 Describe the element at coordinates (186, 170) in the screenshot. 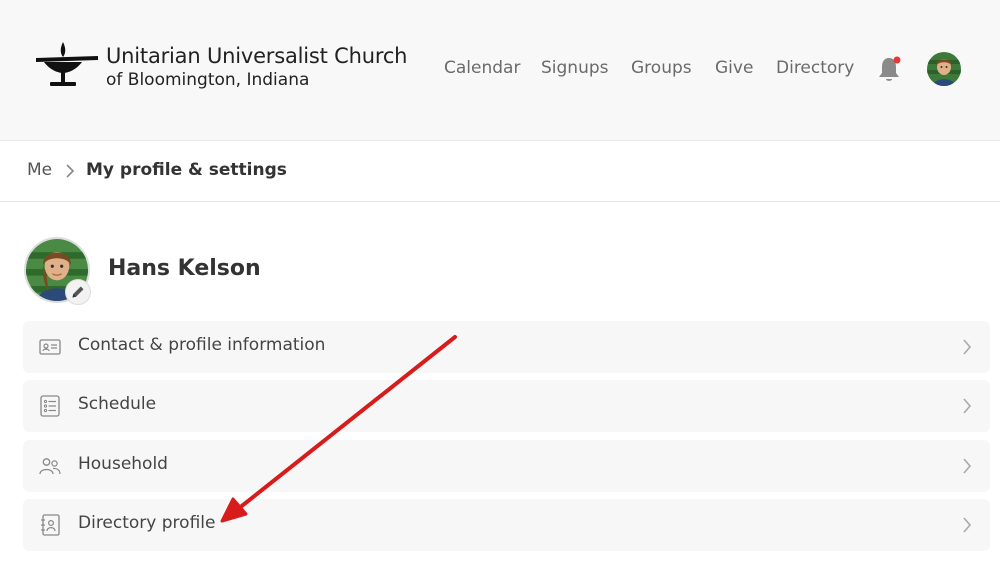

I see `breadcrumb-current: My profile & settings` at that location.